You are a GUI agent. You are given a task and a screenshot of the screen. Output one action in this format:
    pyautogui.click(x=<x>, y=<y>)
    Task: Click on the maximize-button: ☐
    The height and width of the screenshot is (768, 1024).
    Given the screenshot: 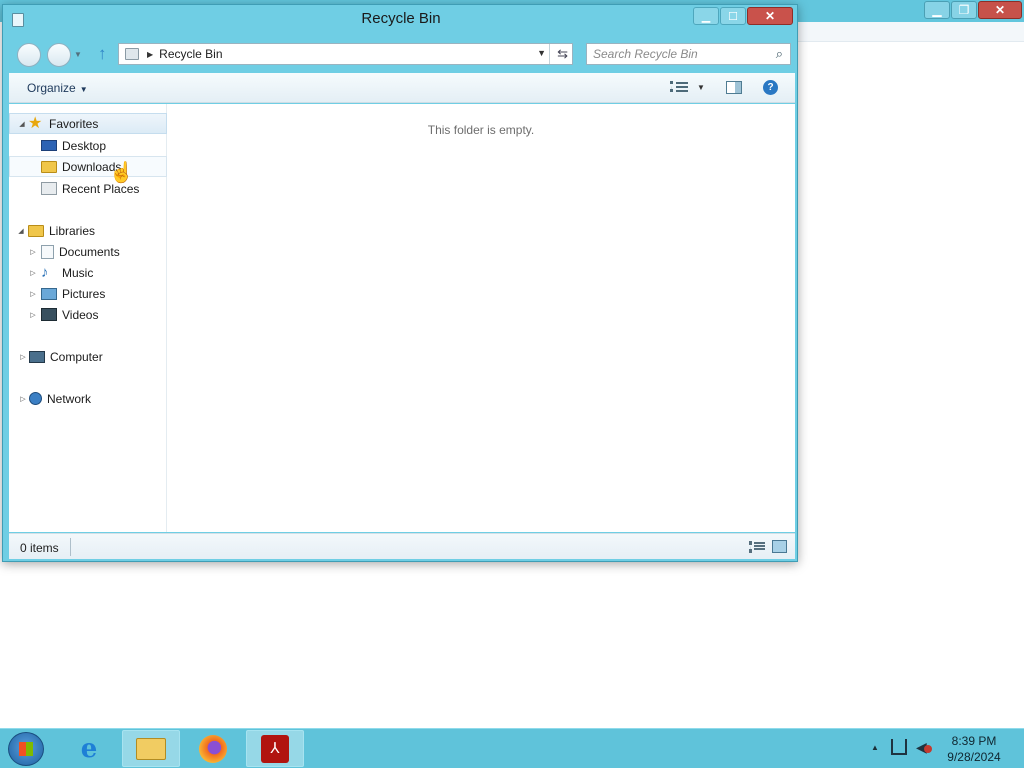 What is the action you would take?
    pyautogui.click(x=733, y=16)
    